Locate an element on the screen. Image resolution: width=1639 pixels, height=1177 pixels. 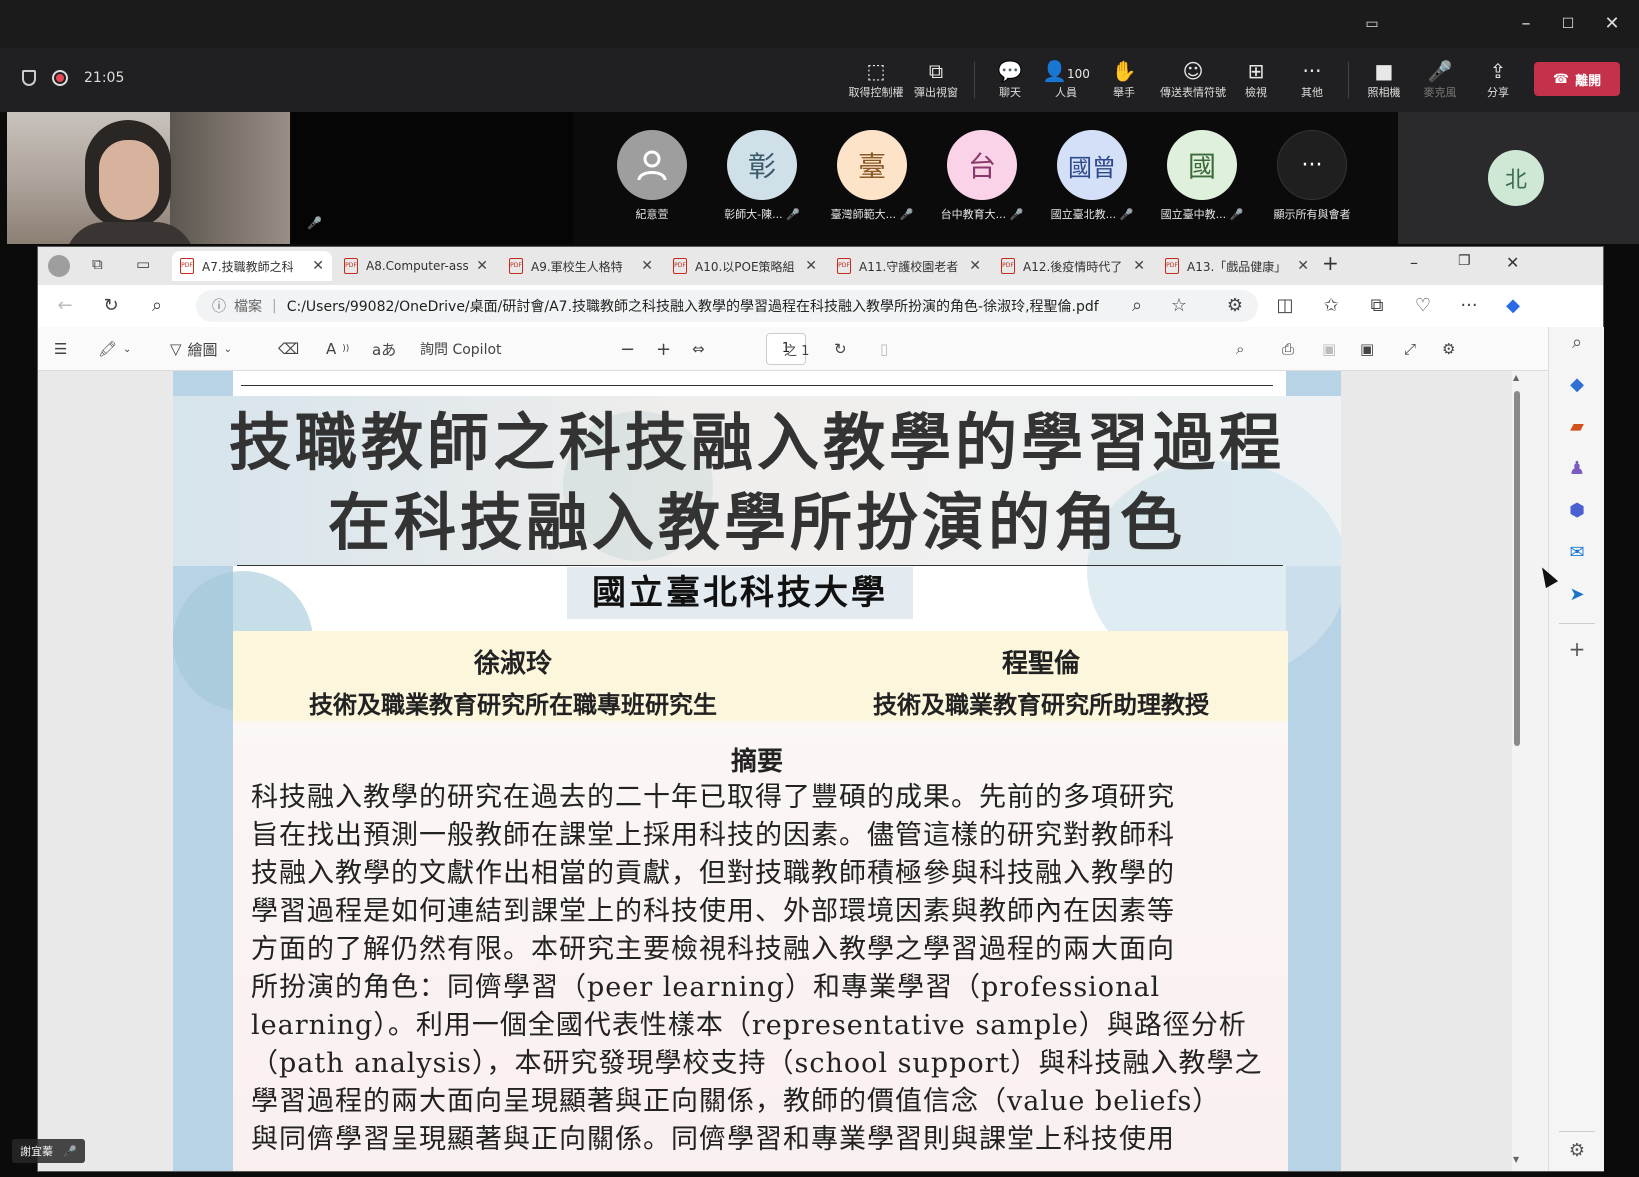
read-aloud-icon: A)) is located at coordinates (337, 349).